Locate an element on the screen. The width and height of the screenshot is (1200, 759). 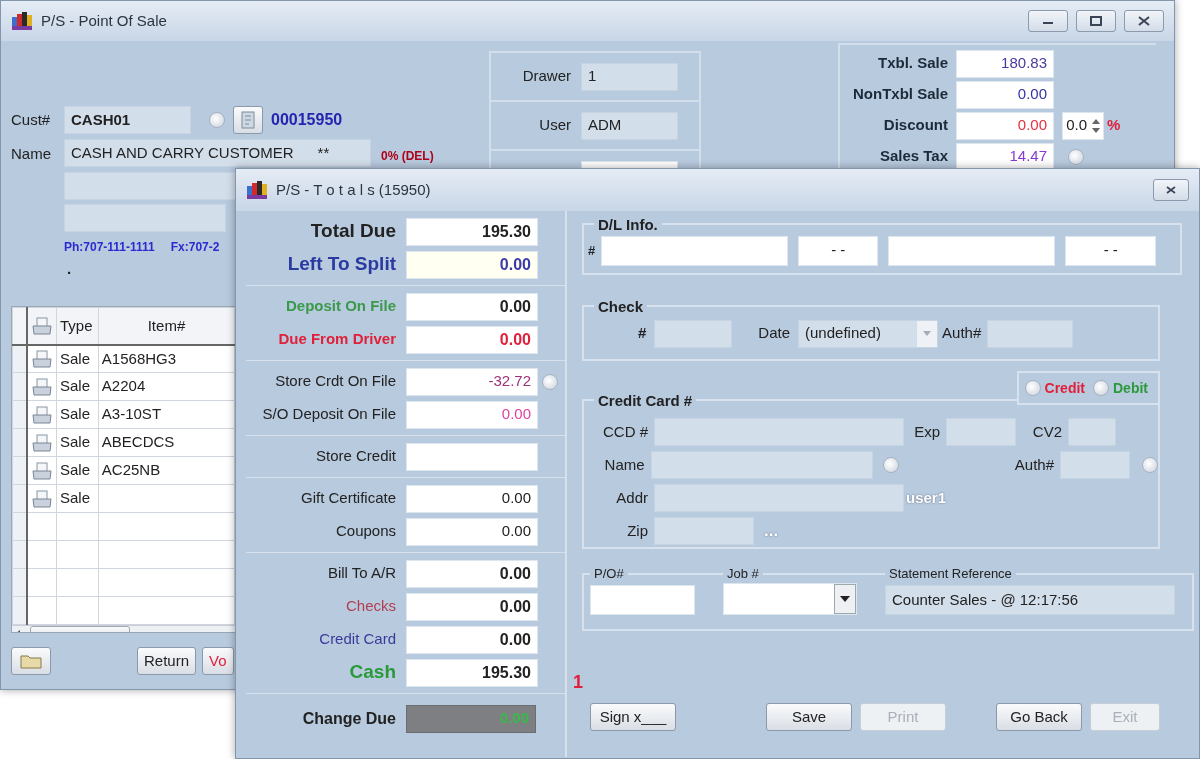
zip-field is located at coordinates (704, 531).